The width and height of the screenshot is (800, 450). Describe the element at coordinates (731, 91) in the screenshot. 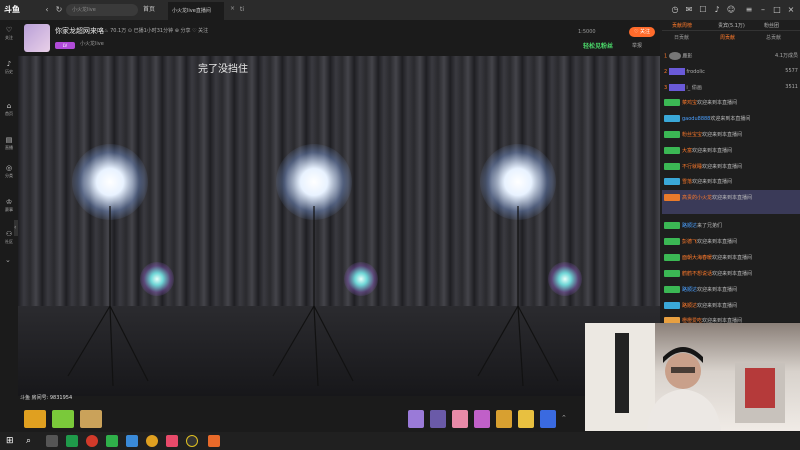

I see `rank-row: 3 i_ 偷画 3511` at that location.